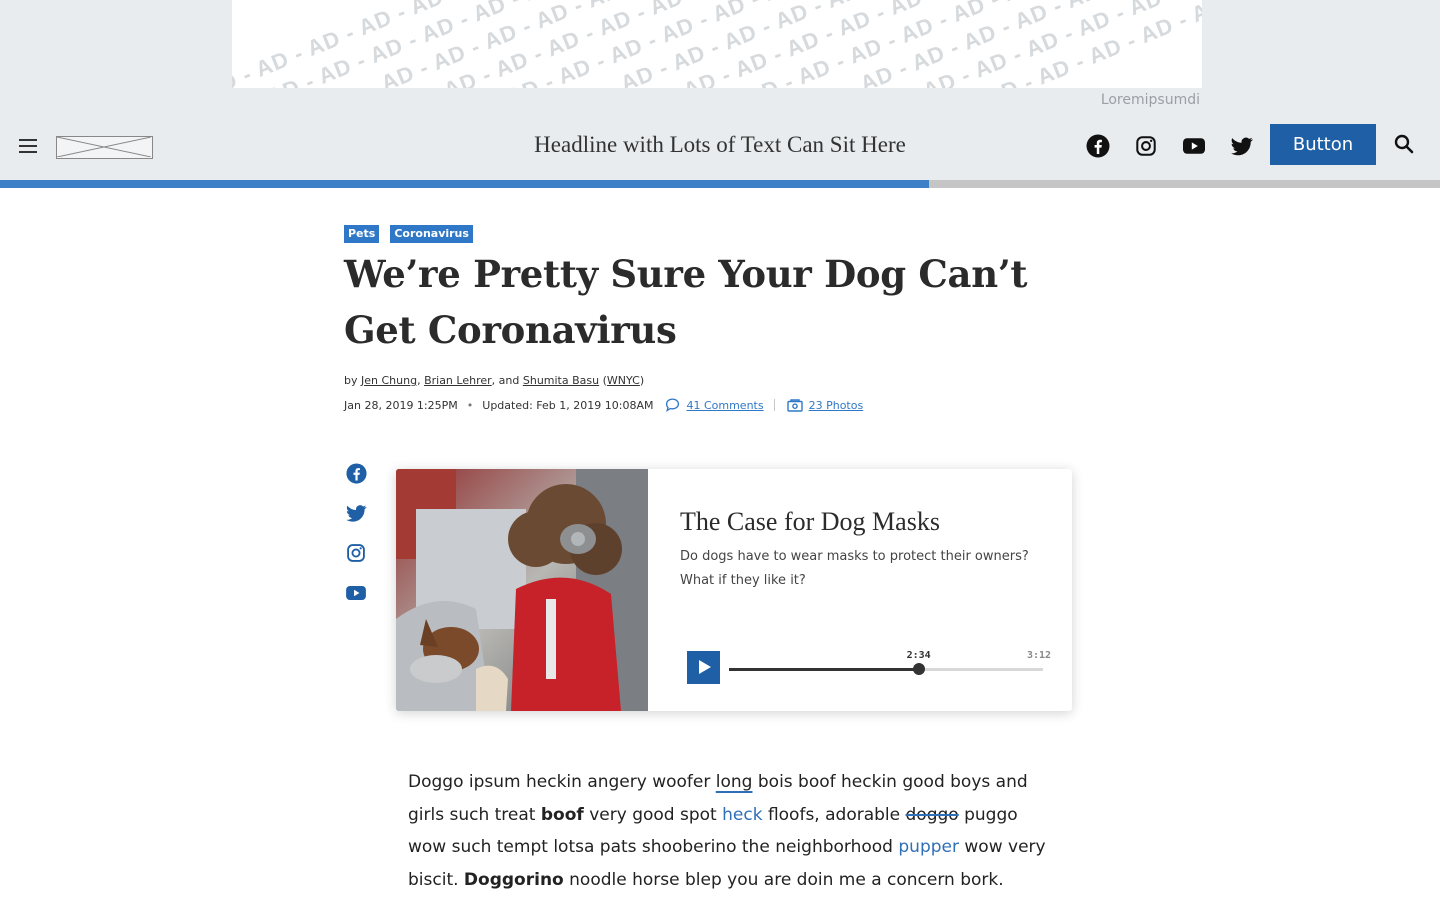 Image resolution: width=1440 pixels, height=900 pixels. I want to click on reading-progress-bar, so click(720, 184).